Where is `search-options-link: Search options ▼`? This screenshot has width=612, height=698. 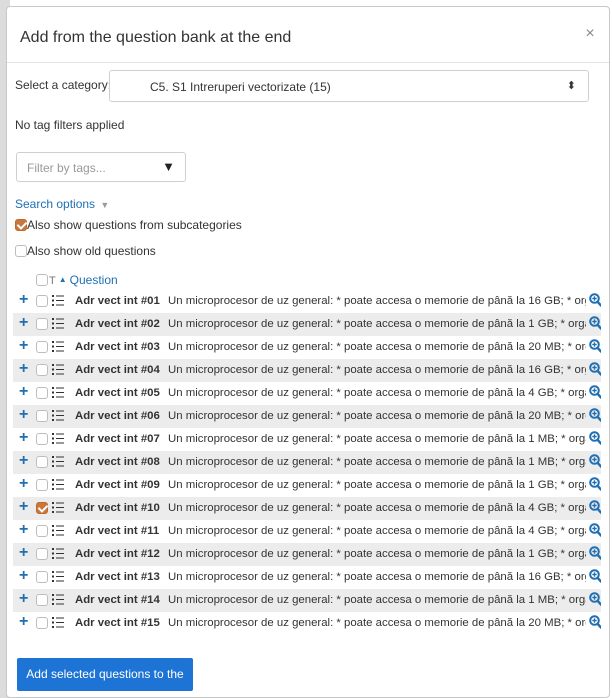
search-options-link: Search options ▼ is located at coordinates (62, 204).